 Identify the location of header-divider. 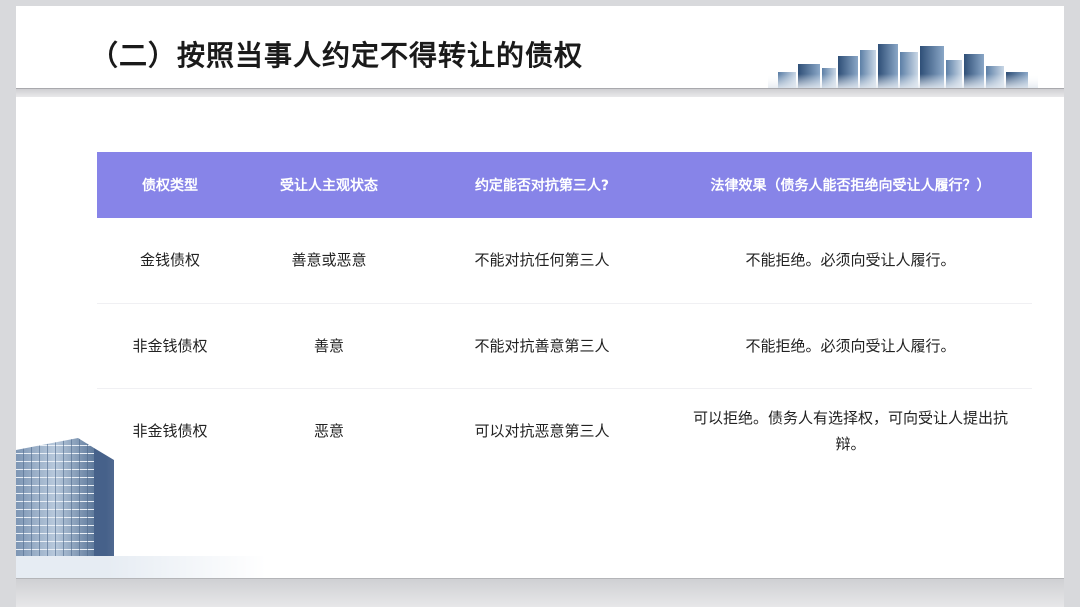
(540, 92).